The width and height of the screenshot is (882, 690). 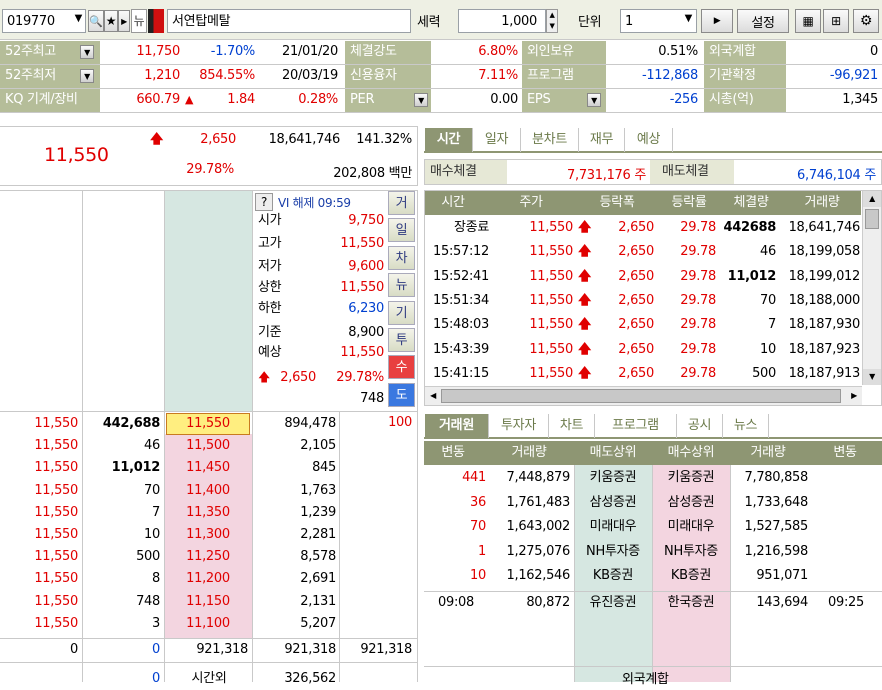 I want to click on broker-sell-name: KB증권, so click(x=613, y=576).